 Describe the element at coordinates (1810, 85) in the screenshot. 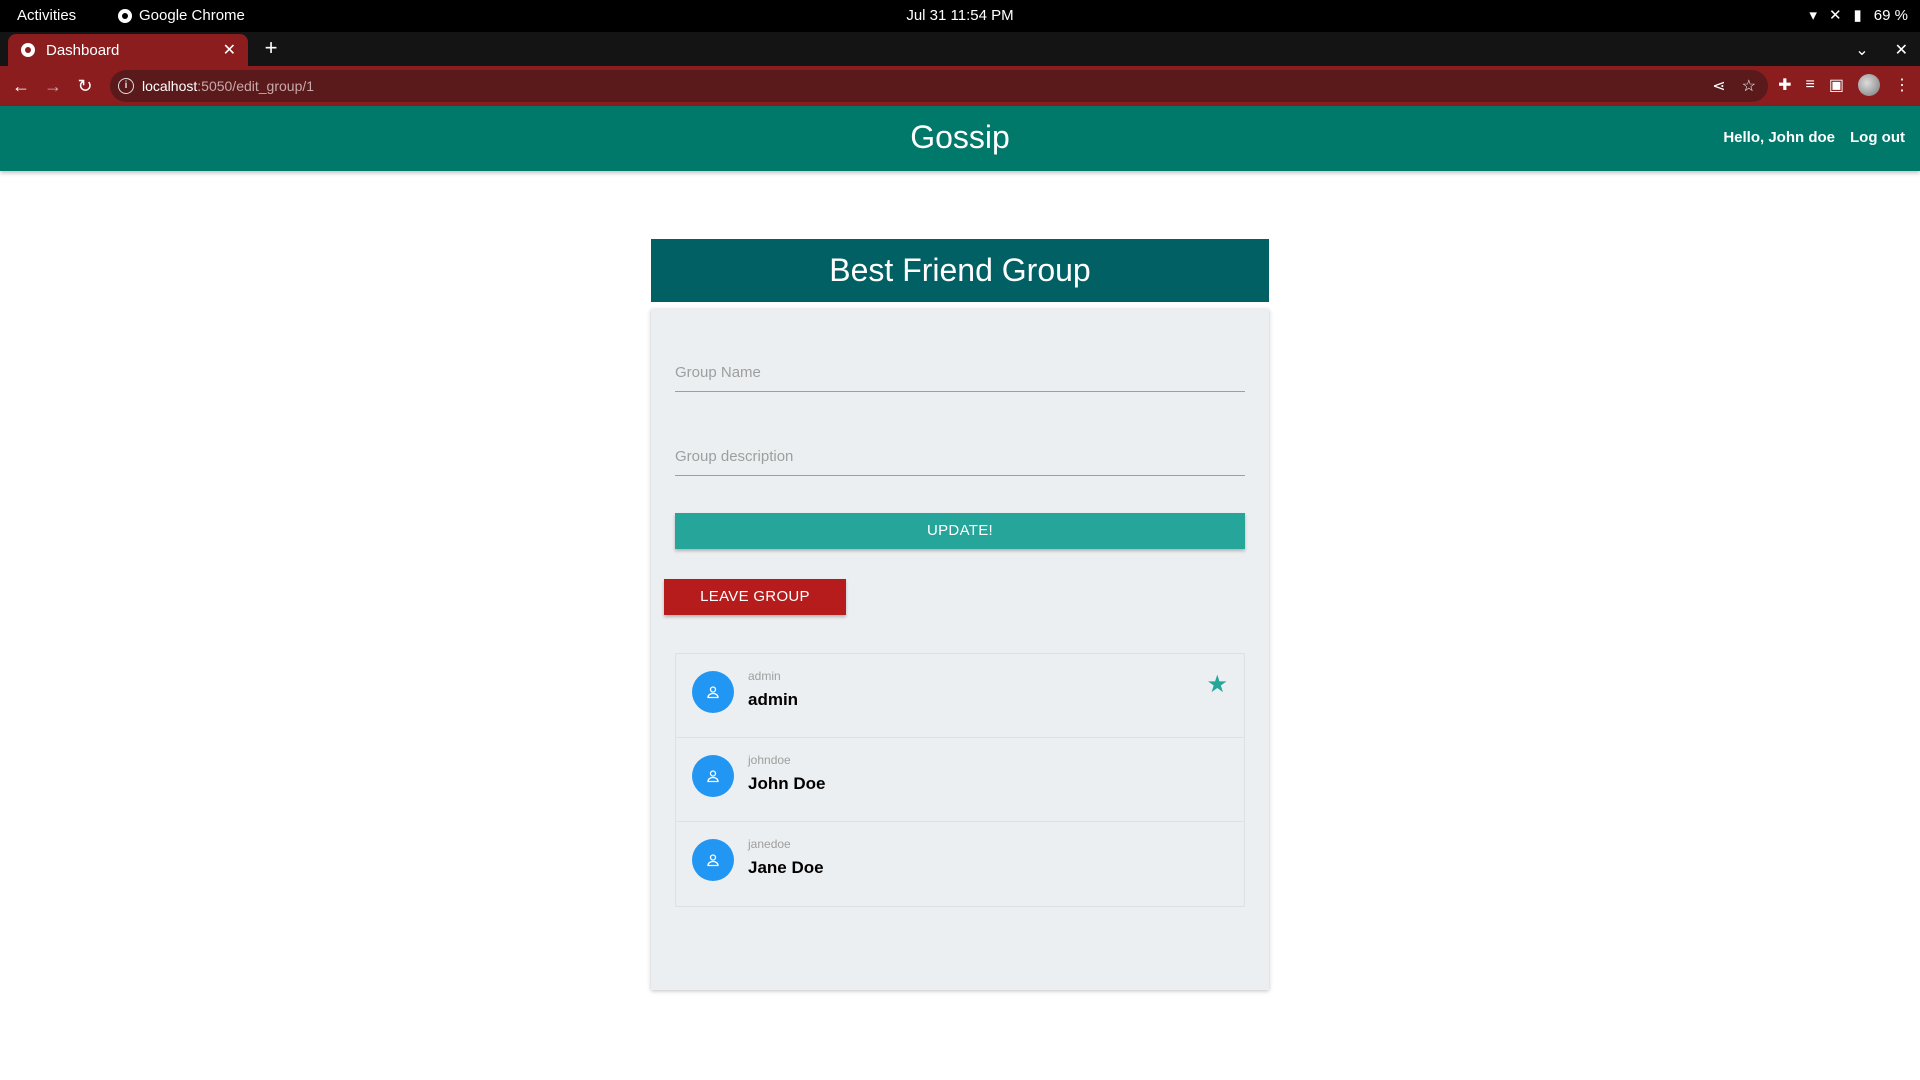

I see `reading-list-icon: ≡` at that location.